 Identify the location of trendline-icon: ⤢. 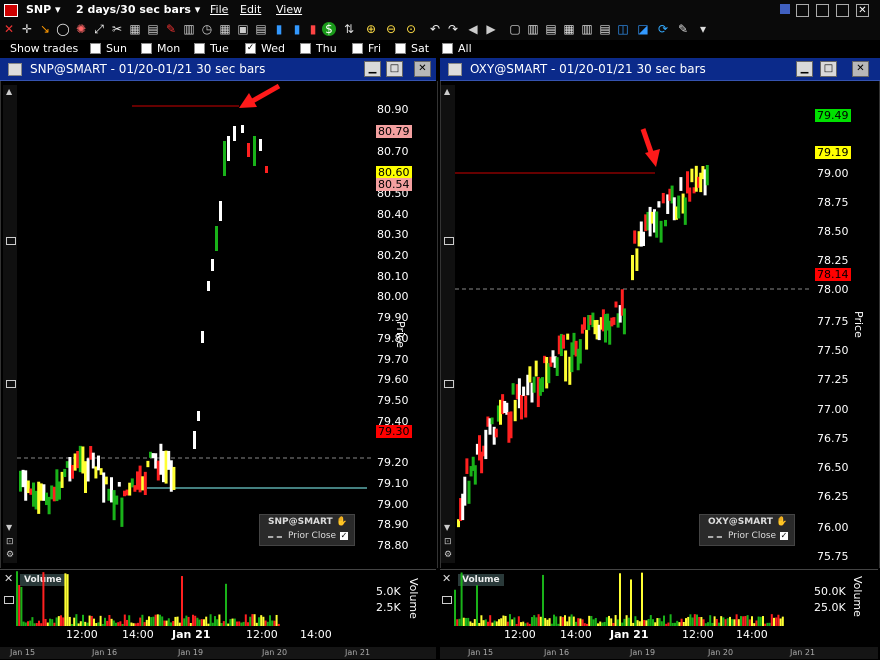
(99, 29).